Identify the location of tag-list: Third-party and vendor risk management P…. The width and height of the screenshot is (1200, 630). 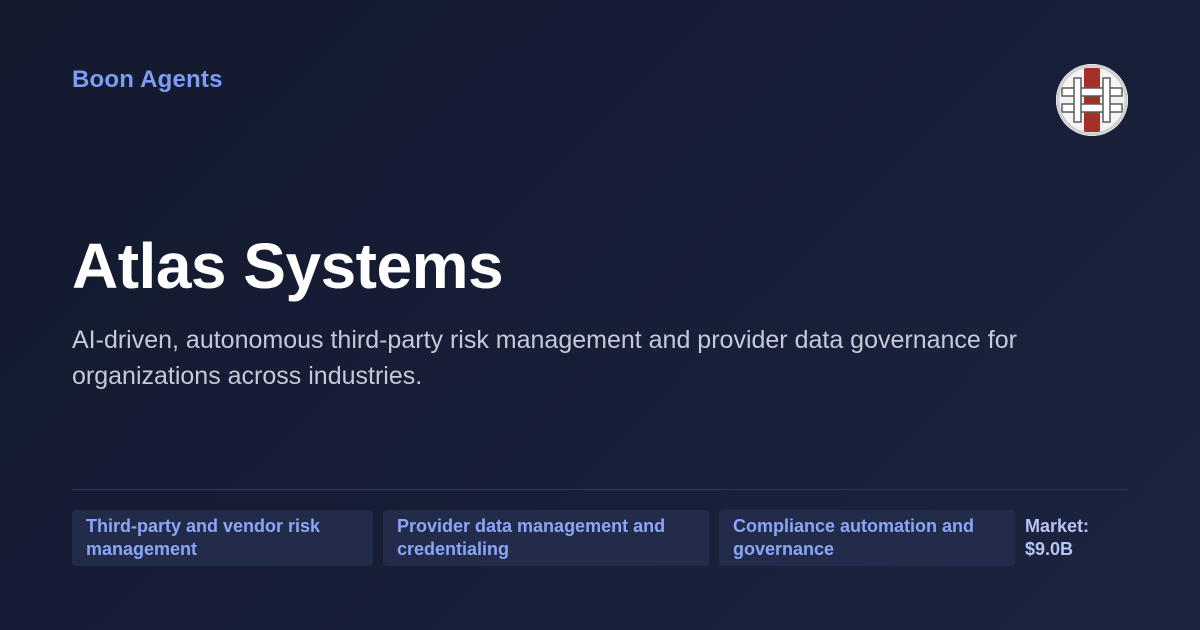
(580, 538).